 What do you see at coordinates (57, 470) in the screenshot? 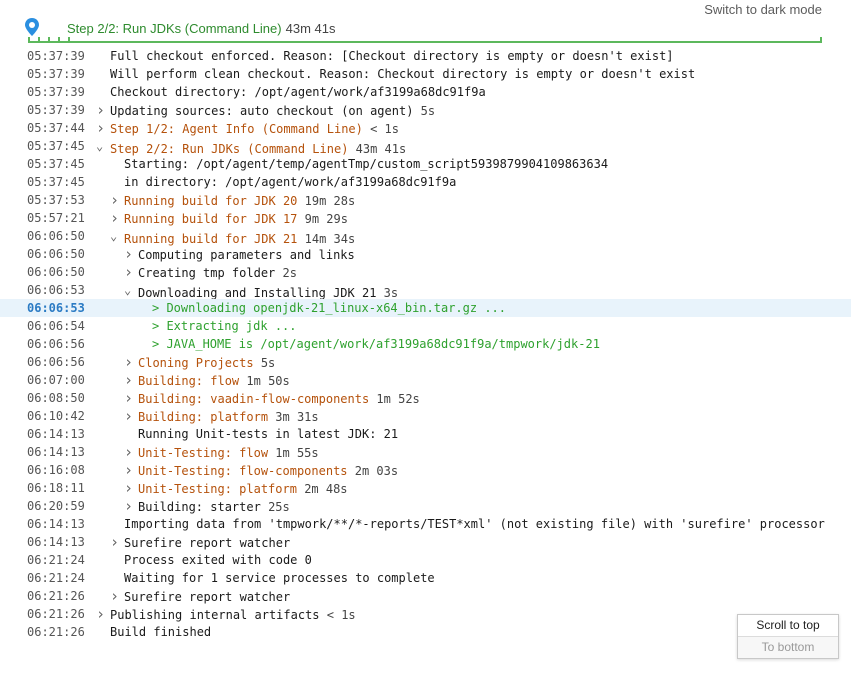
I see `log-timestamp: 06:16:08` at bounding box center [57, 470].